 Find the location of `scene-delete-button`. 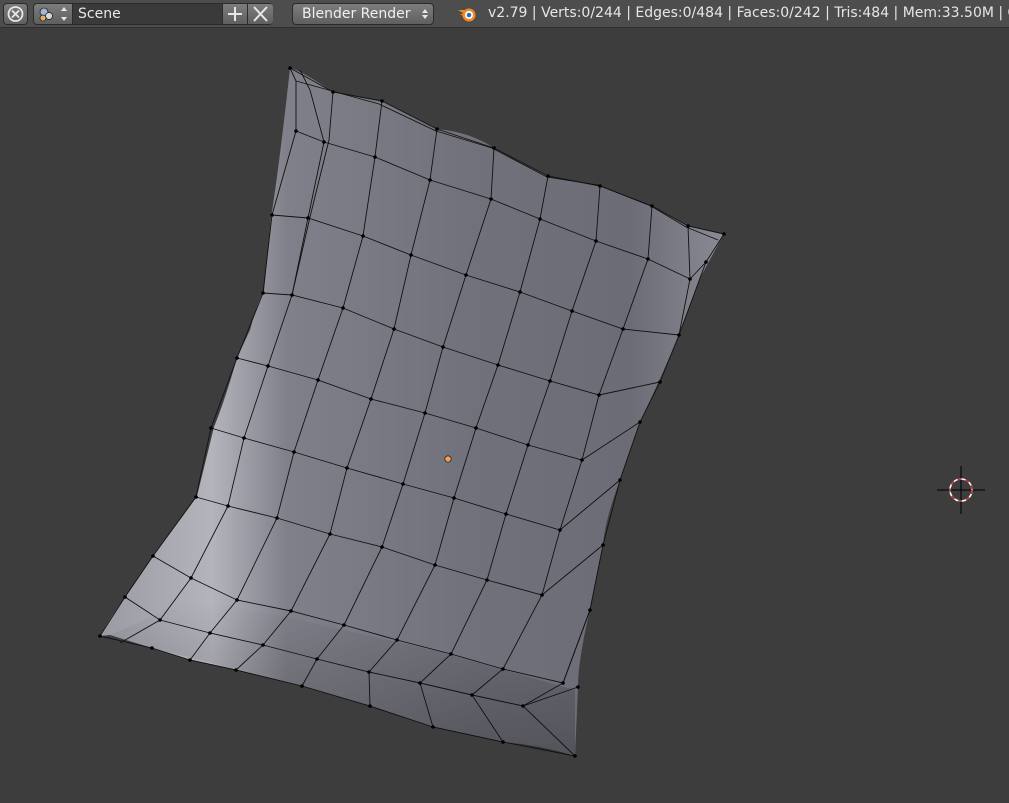

scene-delete-button is located at coordinates (260, 14).